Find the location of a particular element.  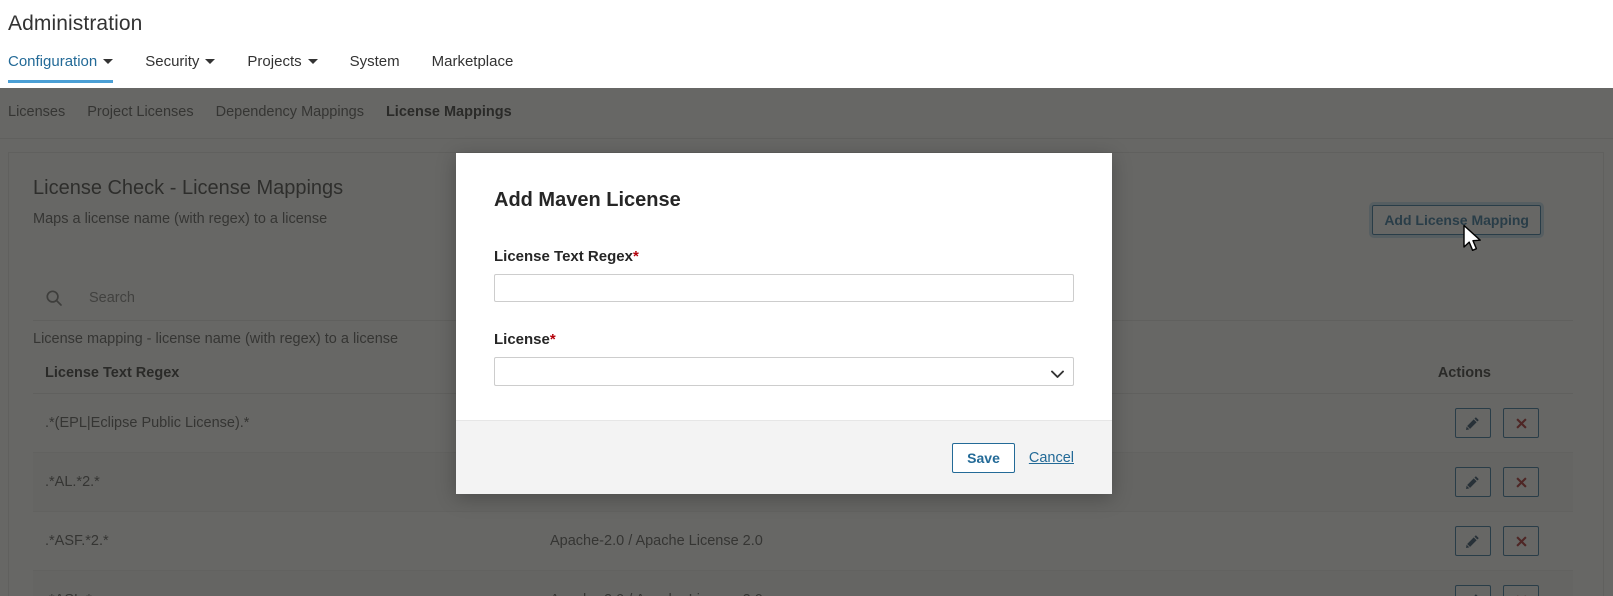

nav-item-system: System is located at coordinates (383, 67).